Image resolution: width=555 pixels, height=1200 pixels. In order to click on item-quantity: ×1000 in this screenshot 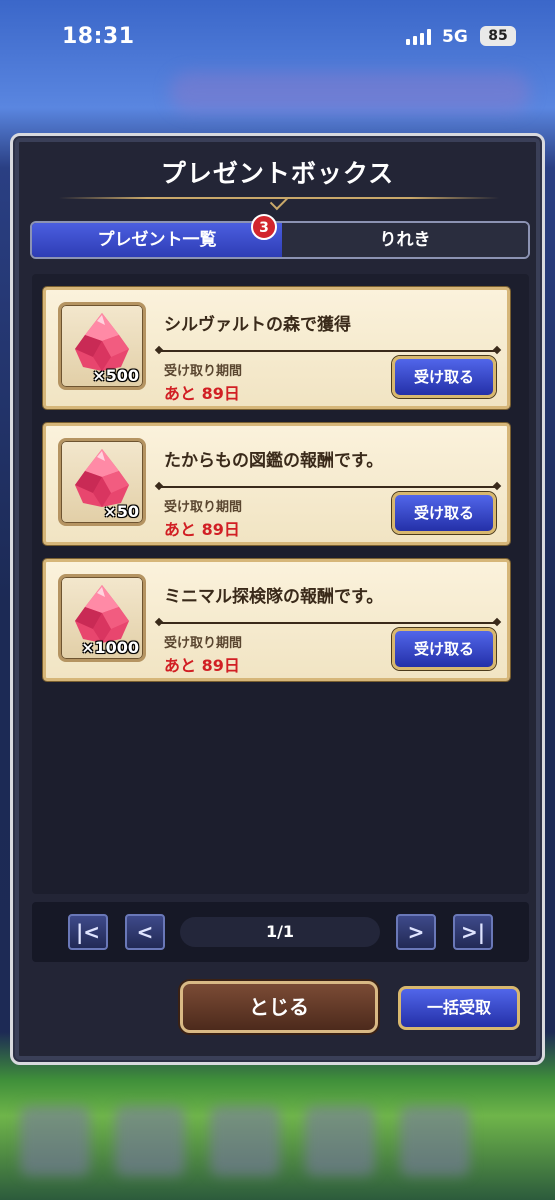, I will do `click(110, 647)`.